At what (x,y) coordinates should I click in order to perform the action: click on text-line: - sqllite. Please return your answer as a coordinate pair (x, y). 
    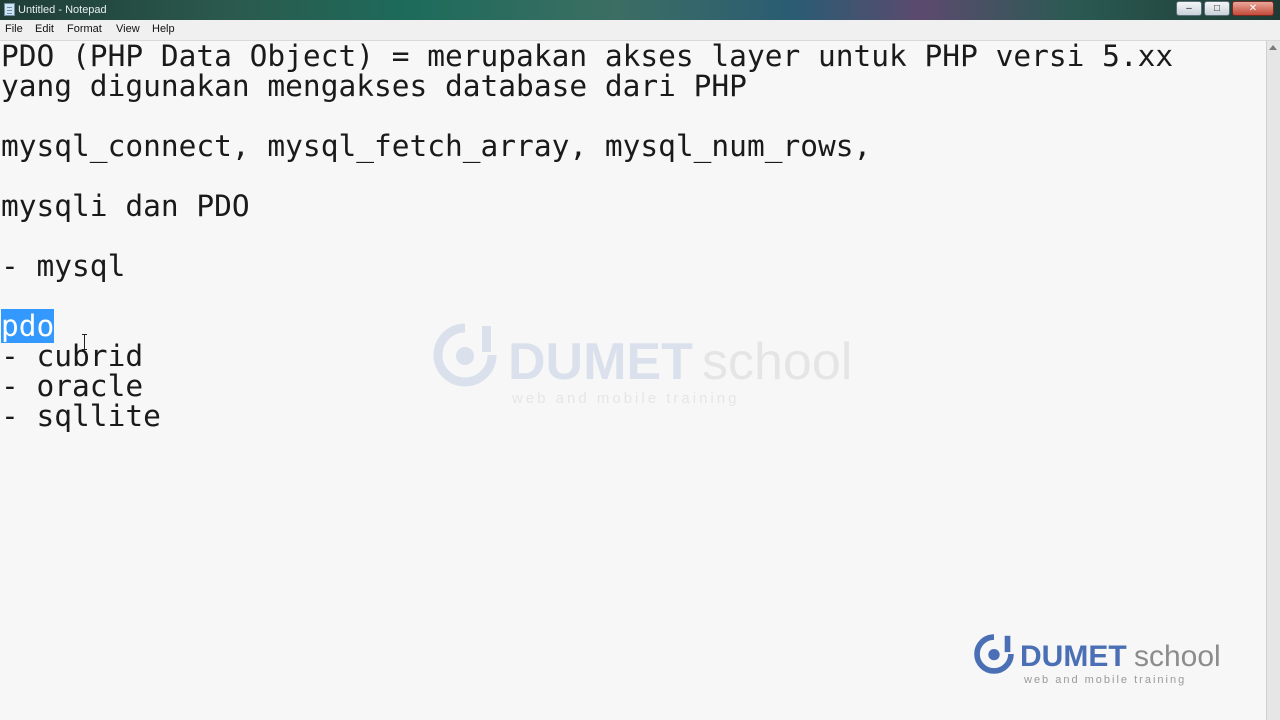
    Looking at the image, I should click on (81, 416).